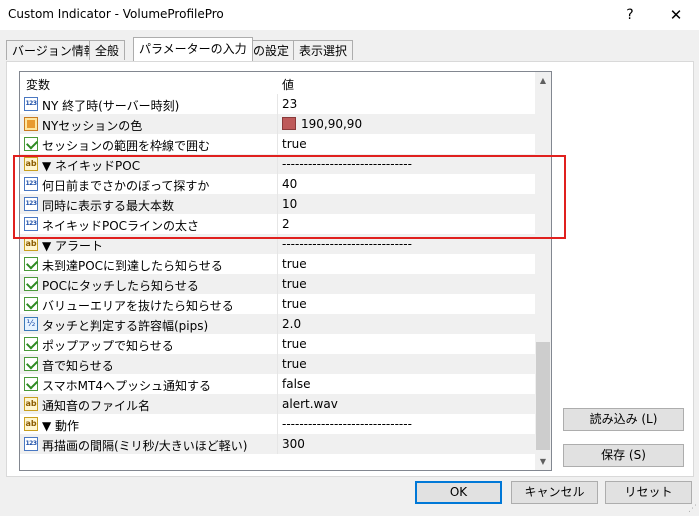 The height and width of the screenshot is (516, 699). I want to click on parameter-row: スマホMT4へプッシュ通知する false, so click(277, 384).